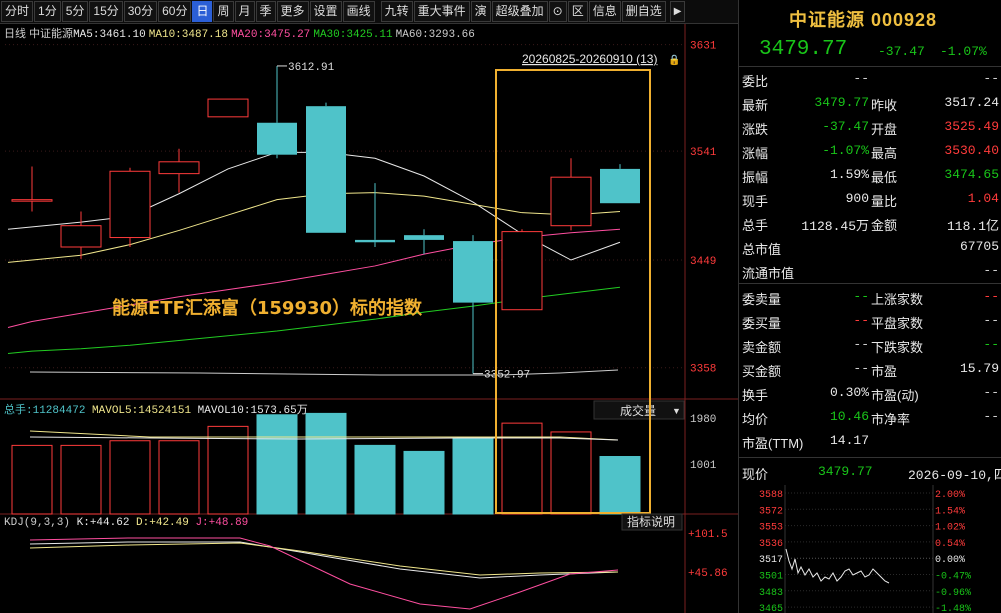  What do you see at coordinates (703, 370) in the screenshot?
I see `price-tick: 3358` at bounding box center [703, 370].